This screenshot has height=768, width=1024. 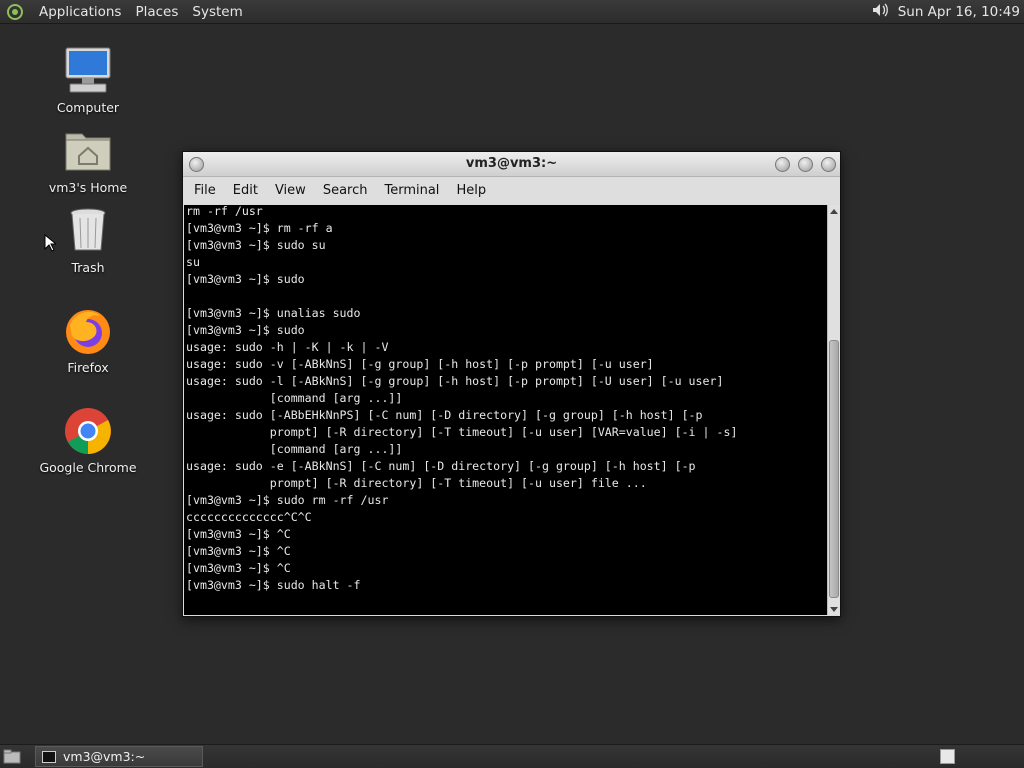 What do you see at coordinates (51, 244) in the screenshot?
I see `mouse-cursor-icon` at bounding box center [51, 244].